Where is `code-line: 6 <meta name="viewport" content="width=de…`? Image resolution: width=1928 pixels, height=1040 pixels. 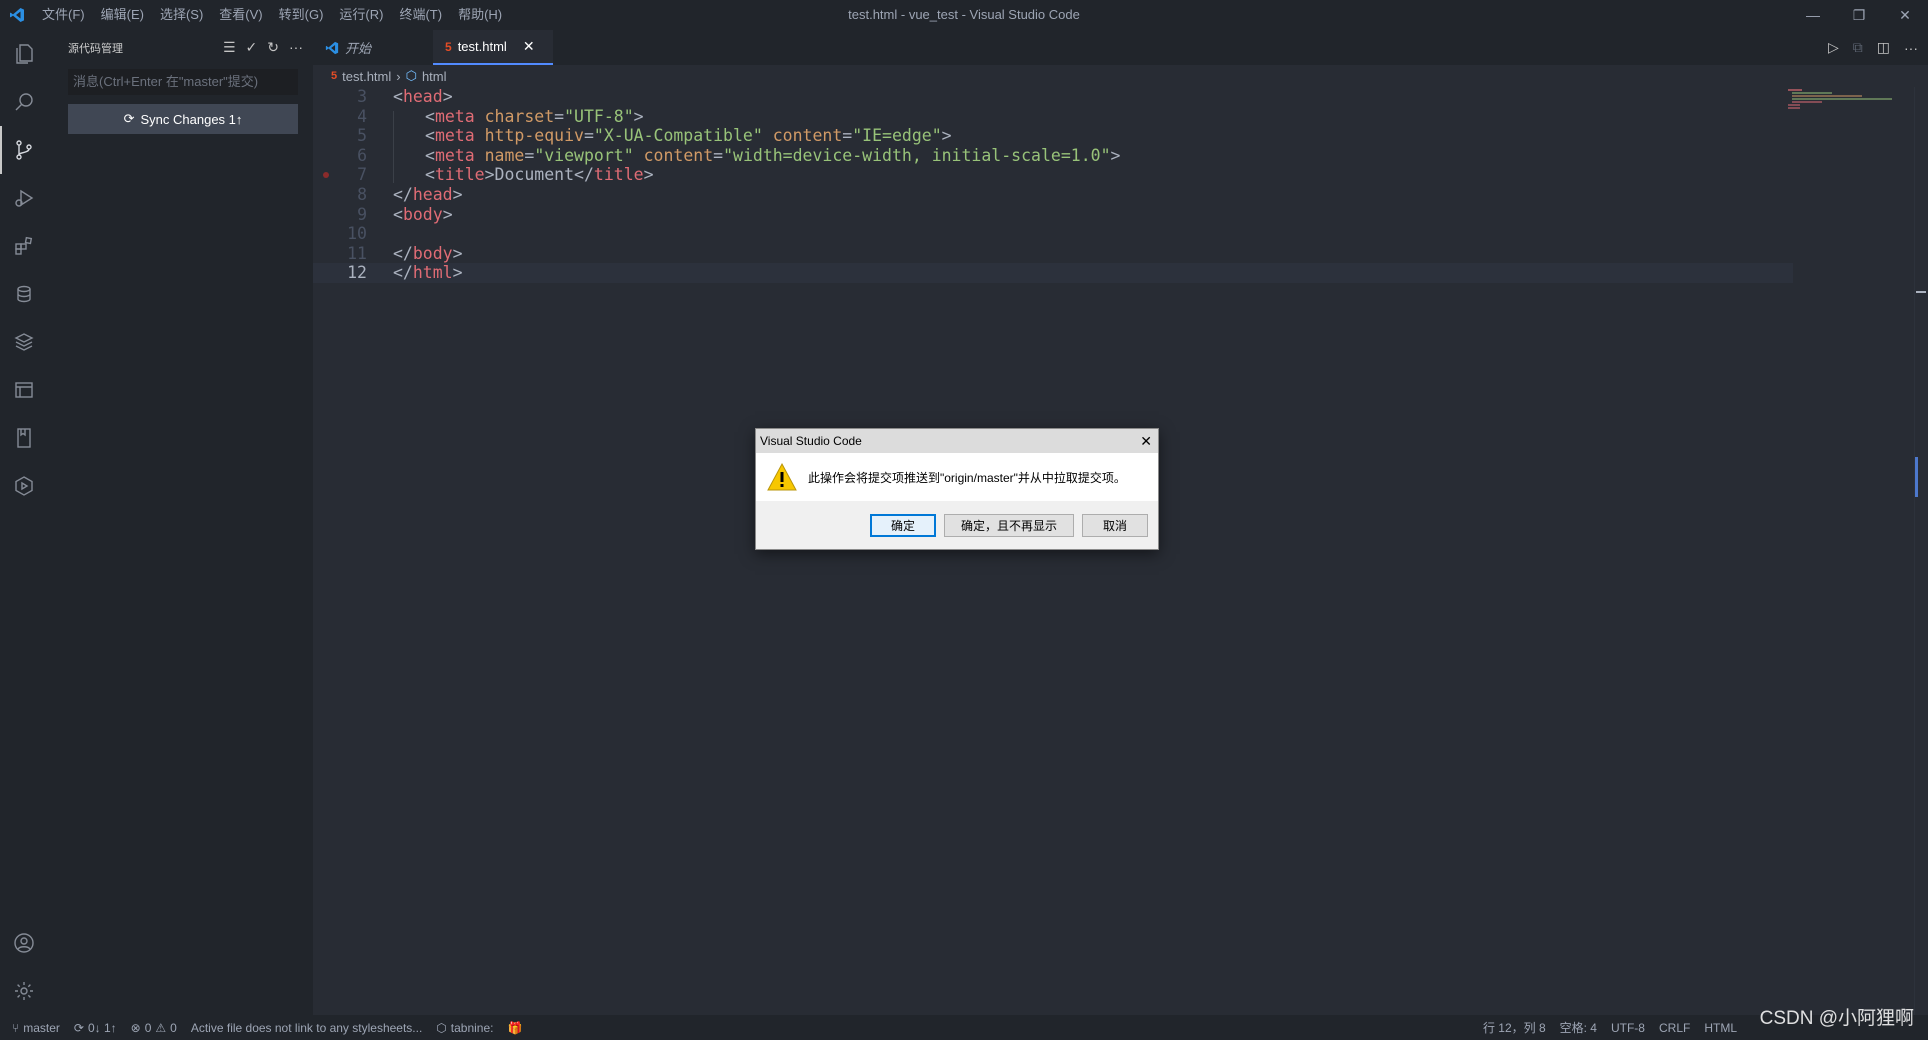
code-line: 6 <meta name="viewport" content="width=de… is located at coordinates (1053, 156).